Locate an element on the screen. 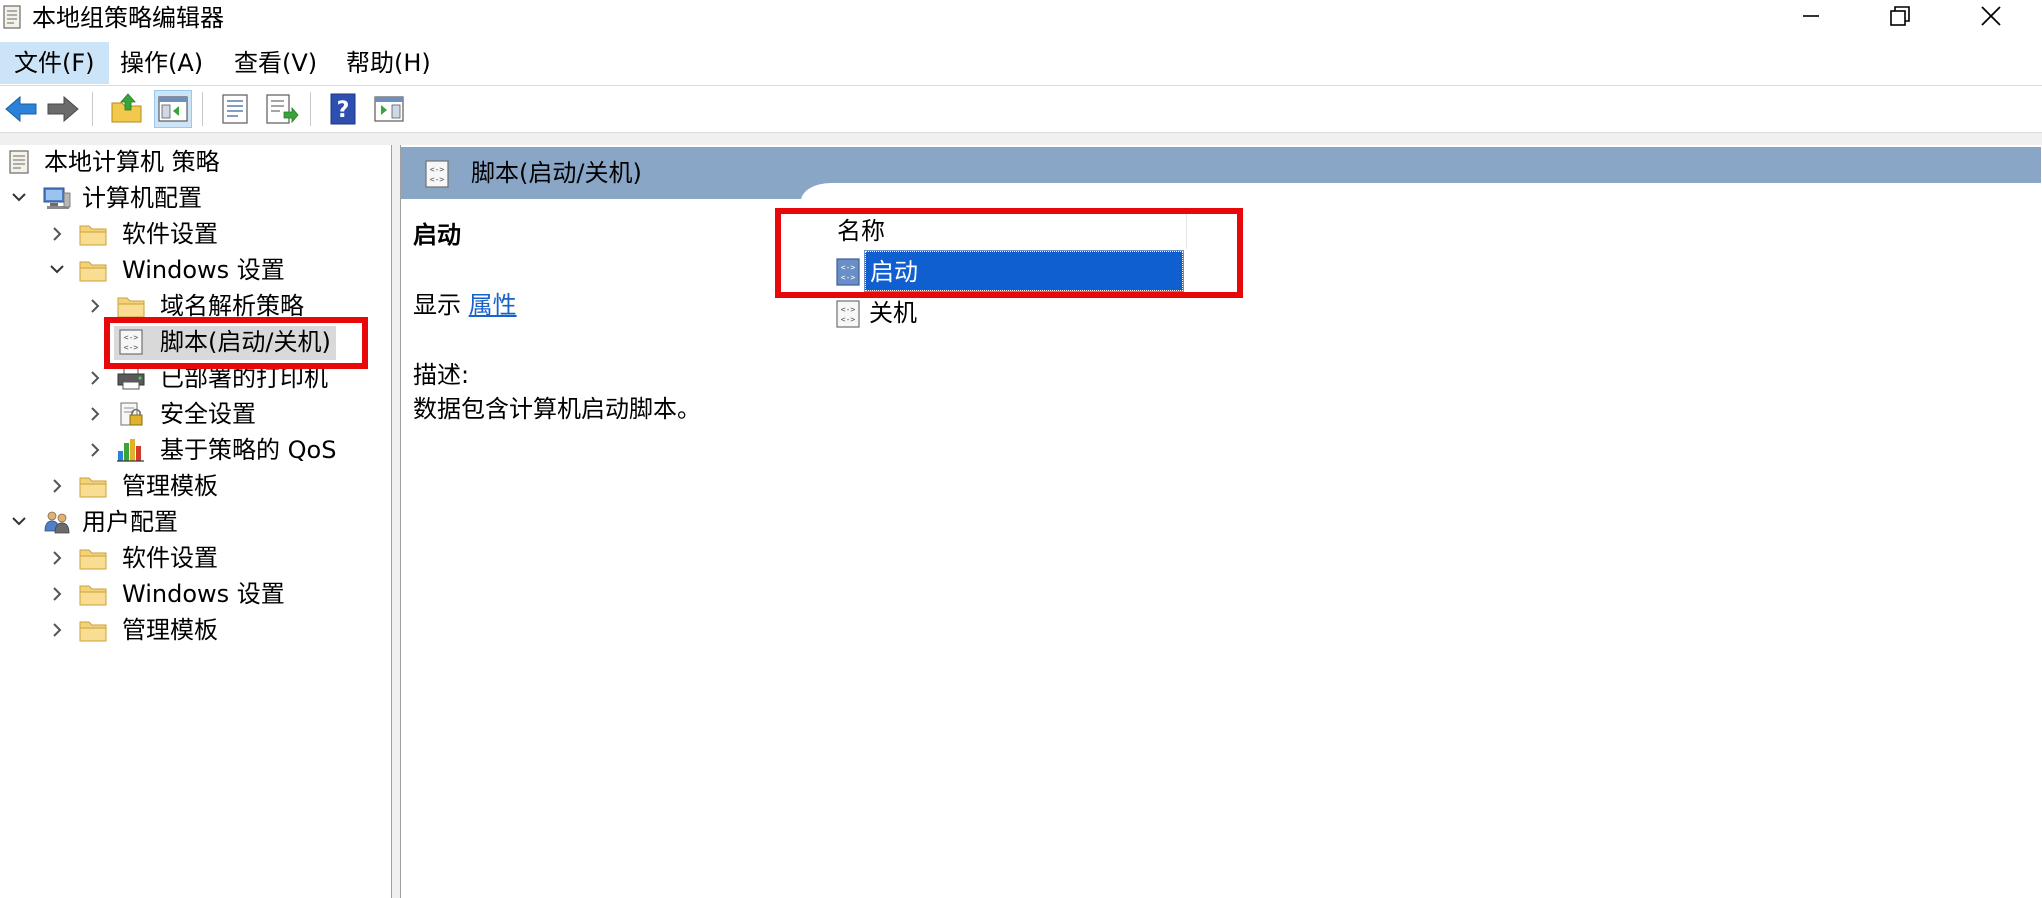 The width and height of the screenshot is (2042, 898). close-icon is located at coordinates (1991, 16).